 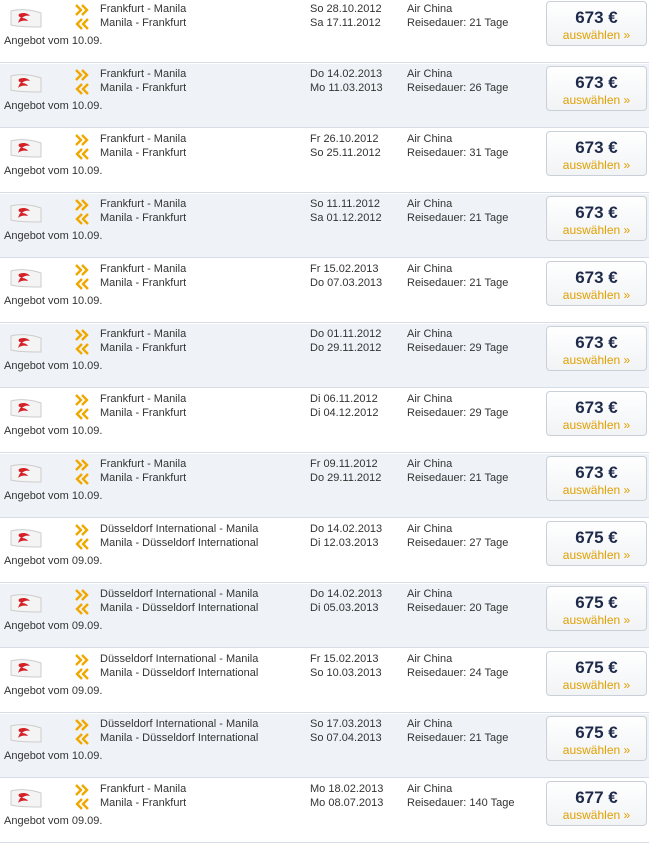 I want to click on outbound-date: So 17.03.2013, so click(x=346, y=724).